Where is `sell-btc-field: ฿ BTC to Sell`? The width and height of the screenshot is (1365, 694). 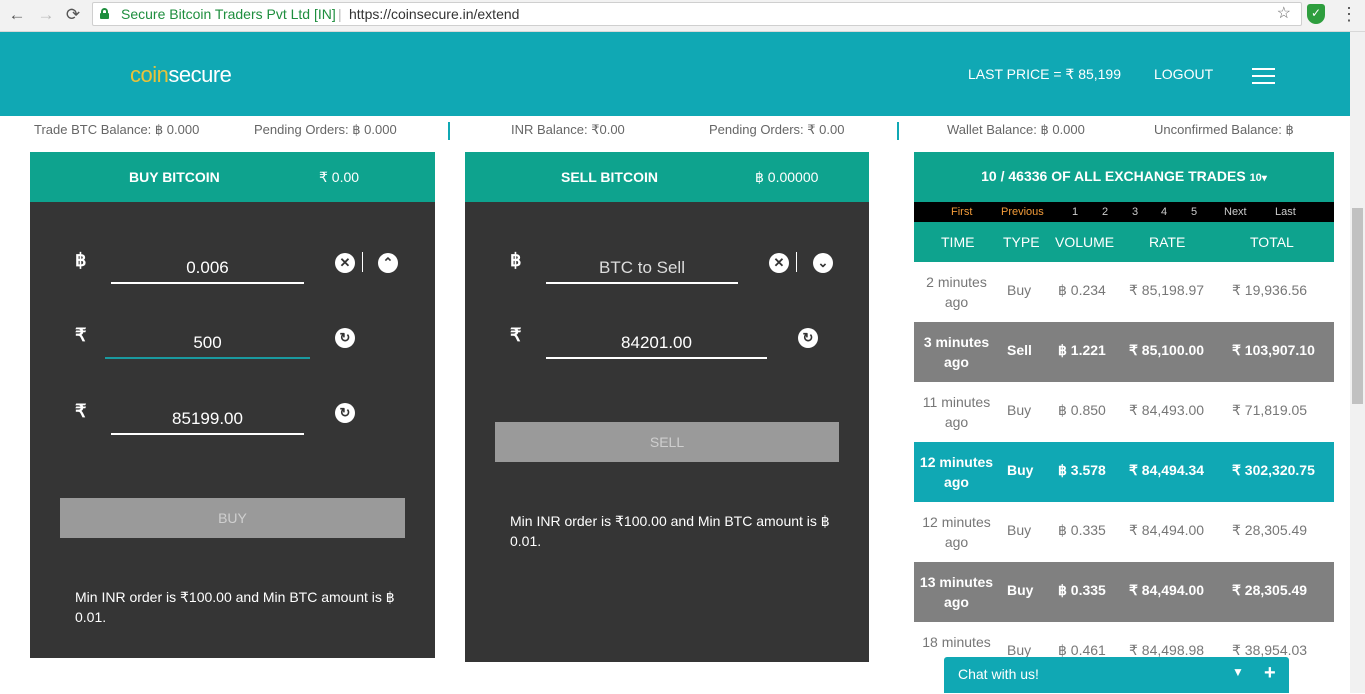
sell-btc-field: ฿ BTC to Sell is located at coordinates (667, 267).